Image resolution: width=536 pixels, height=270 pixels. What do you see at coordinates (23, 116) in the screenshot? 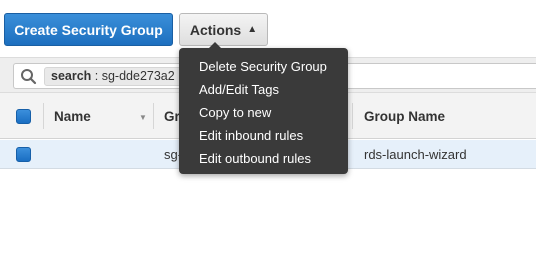
I see `select-all-checkbox` at bounding box center [23, 116].